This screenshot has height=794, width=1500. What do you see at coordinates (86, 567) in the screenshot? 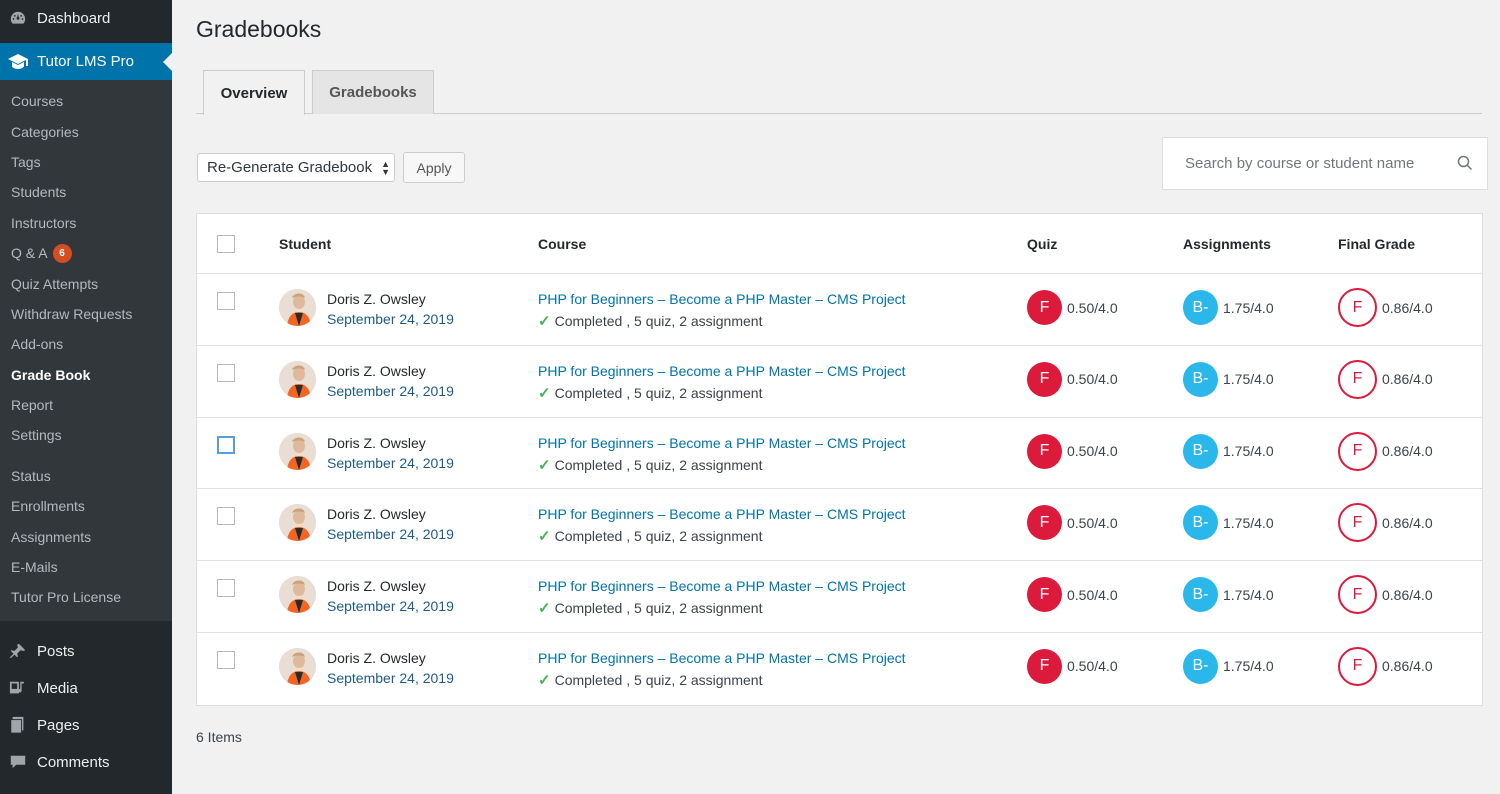
I see `sidebar-item-emails: E-Mails` at bounding box center [86, 567].